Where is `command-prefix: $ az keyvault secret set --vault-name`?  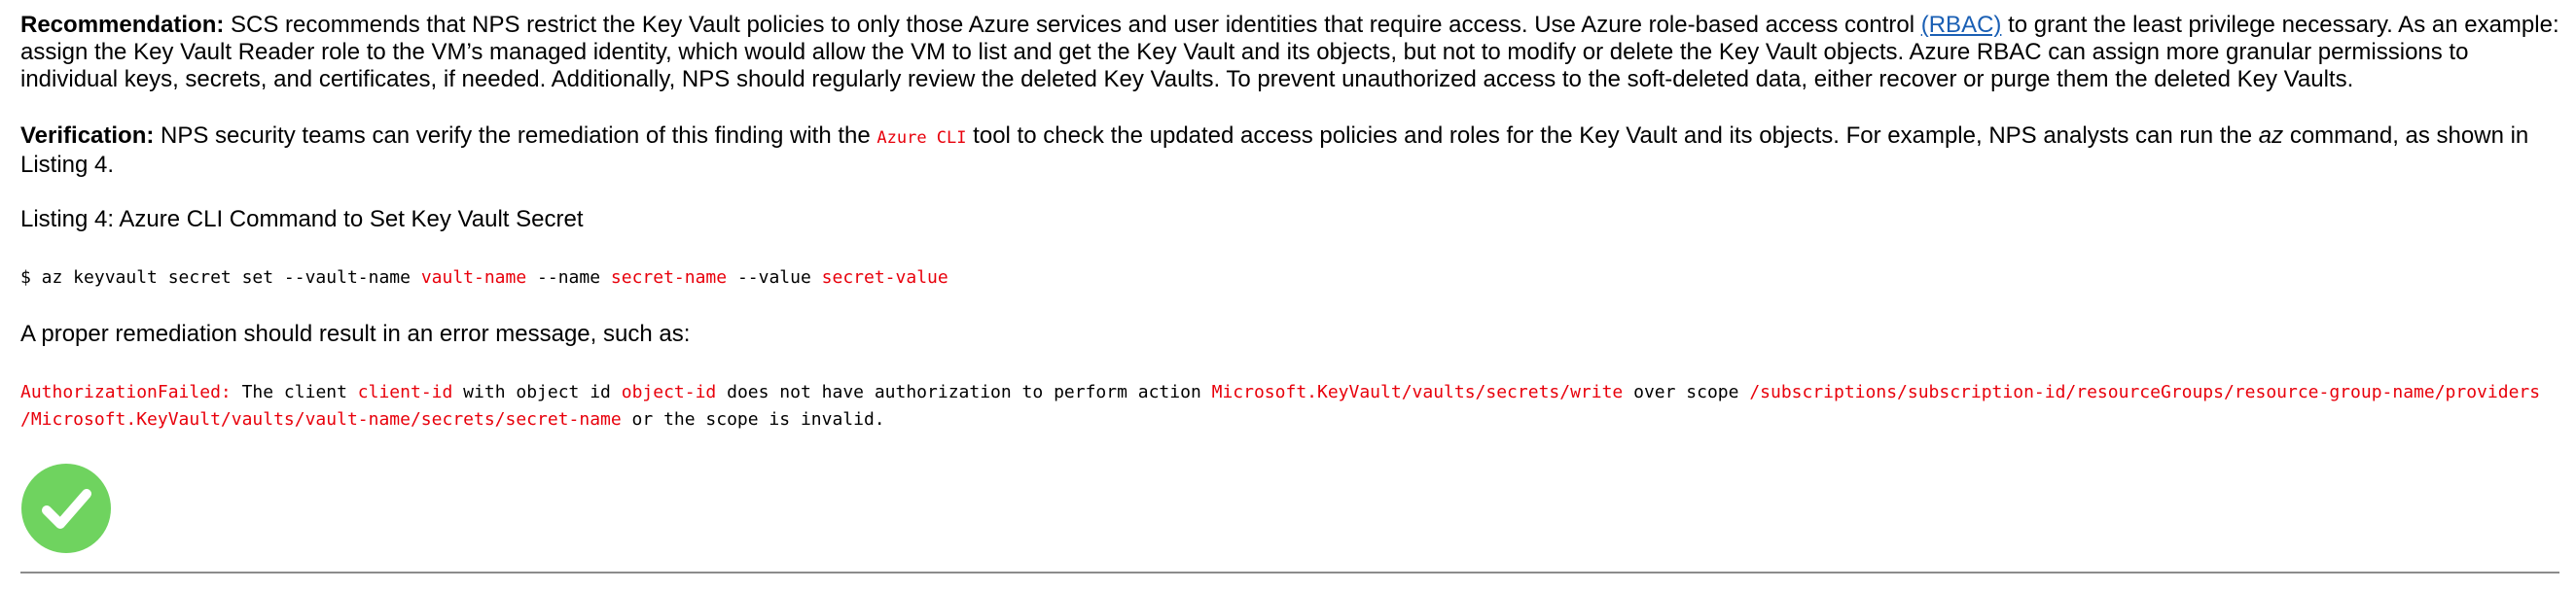
command-prefix: $ az keyvault secret set --vault-name is located at coordinates (220, 277).